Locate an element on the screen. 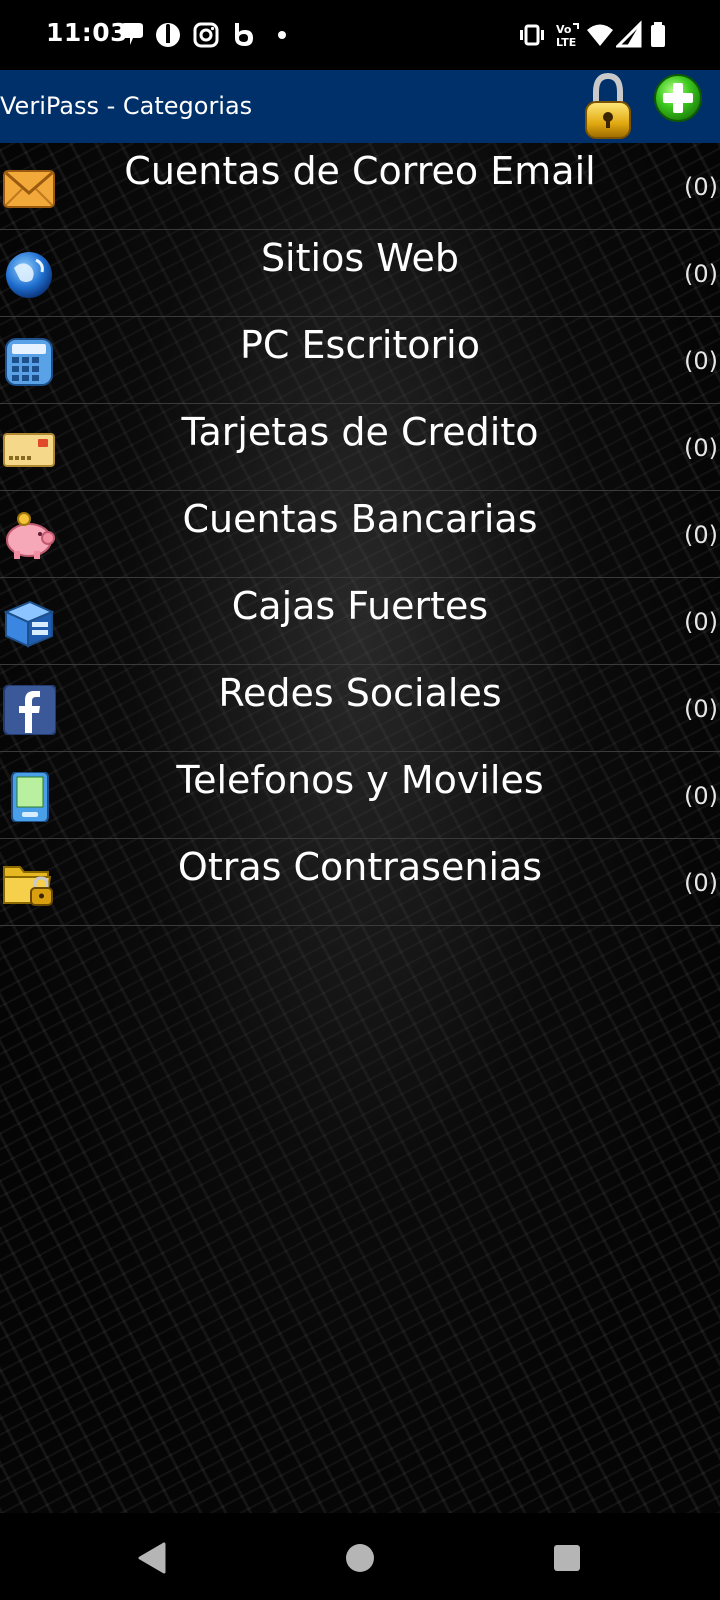  add-icon is located at coordinates (678, 98).